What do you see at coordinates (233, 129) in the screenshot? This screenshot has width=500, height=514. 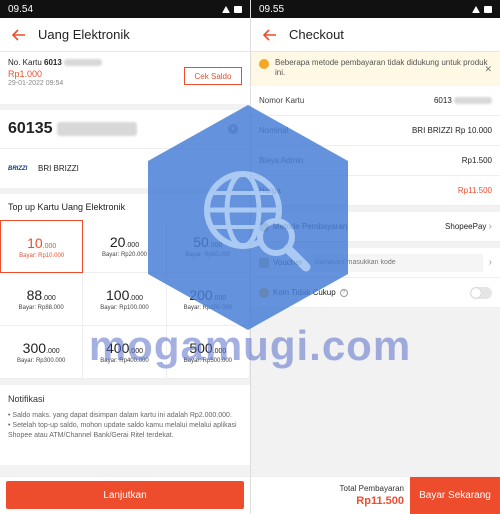 I see `clear-icon: ×` at bounding box center [233, 129].